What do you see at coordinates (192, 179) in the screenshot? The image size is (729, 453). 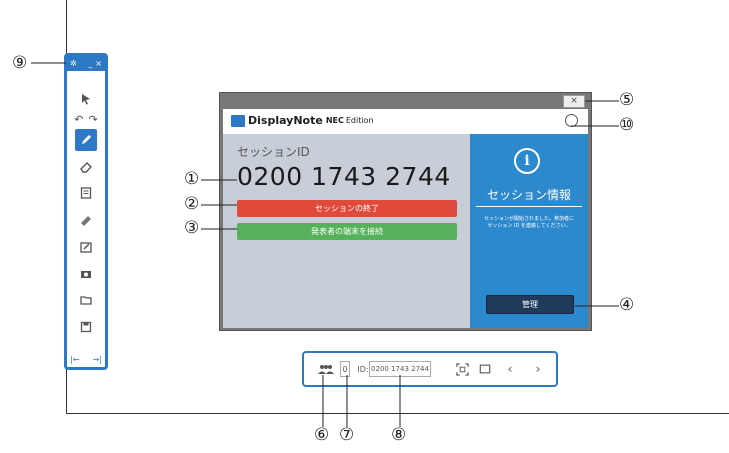 I see `callout-1: ①` at bounding box center [192, 179].